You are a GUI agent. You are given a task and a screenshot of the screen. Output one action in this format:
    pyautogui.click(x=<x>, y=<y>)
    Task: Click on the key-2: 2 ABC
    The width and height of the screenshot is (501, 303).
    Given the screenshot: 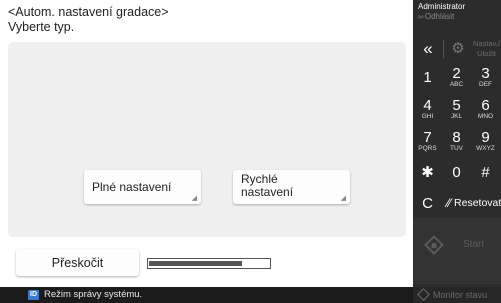 What is the action you would take?
    pyautogui.click(x=456, y=77)
    